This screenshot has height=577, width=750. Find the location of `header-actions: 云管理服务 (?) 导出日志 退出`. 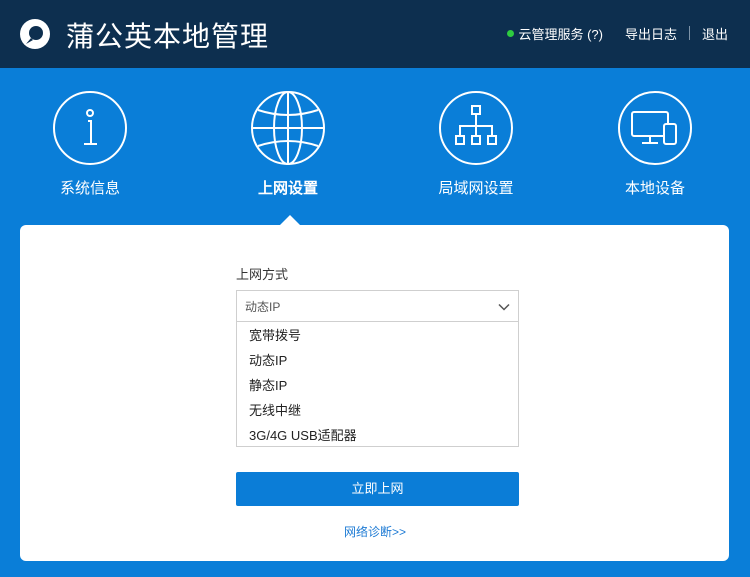

header-actions: 云管理服务 (?) 导出日志 退出 is located at coordinates (617, 33).